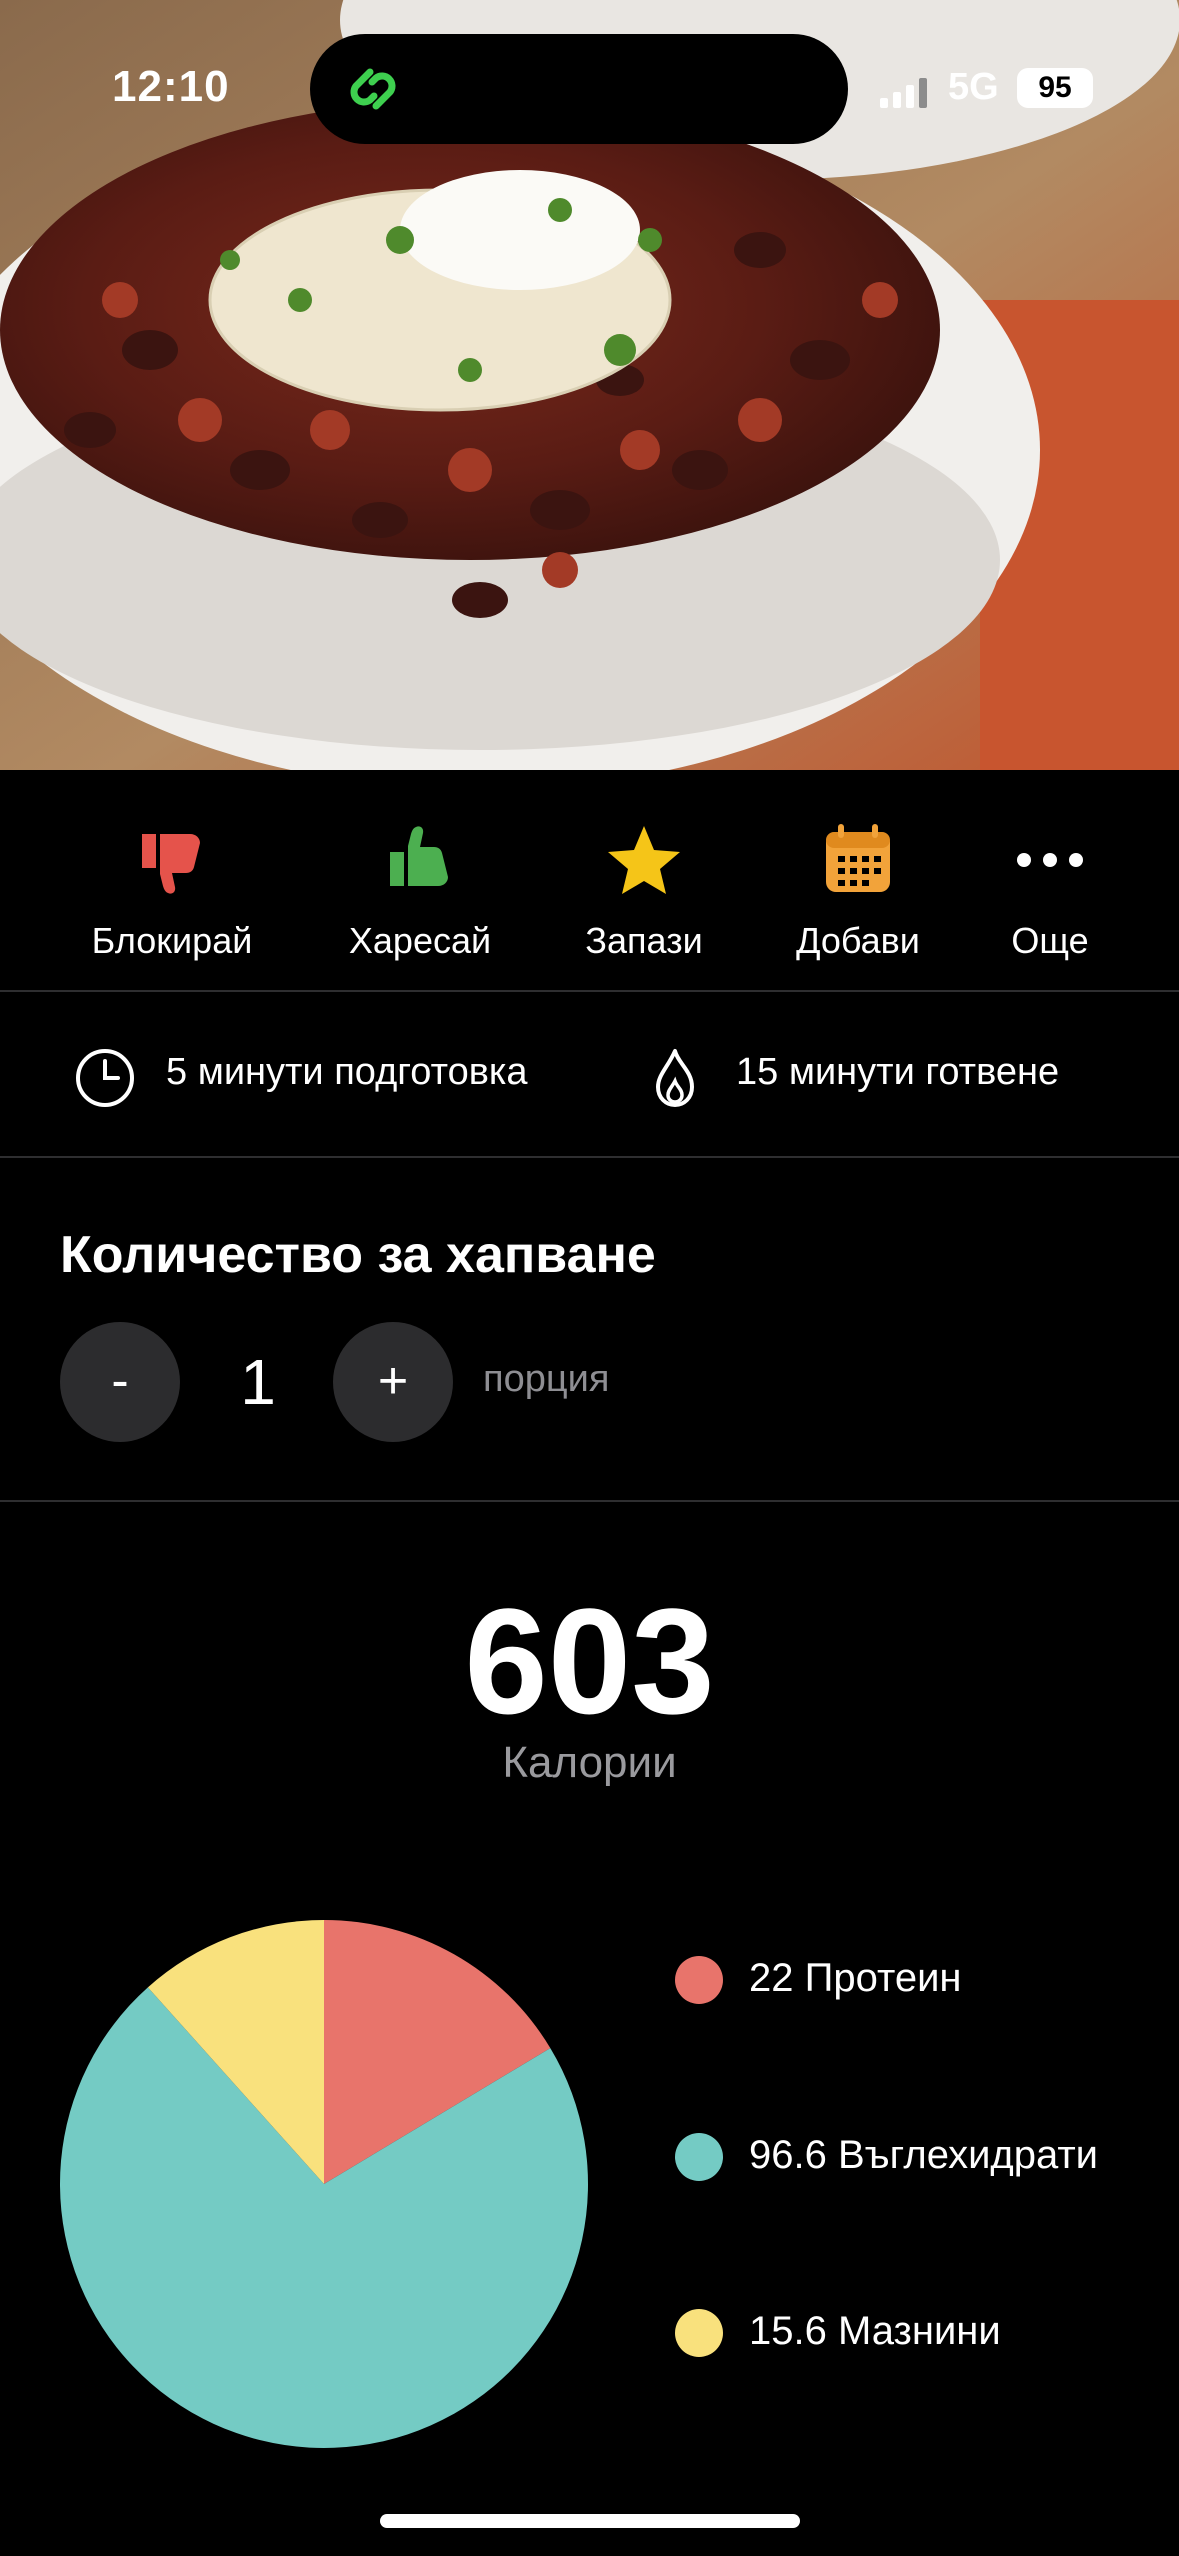 Image resolution: width=1179 pixels, height=2556 pixels. I want to click on status-bar: 12:10 5G 95, so click(589, 87).